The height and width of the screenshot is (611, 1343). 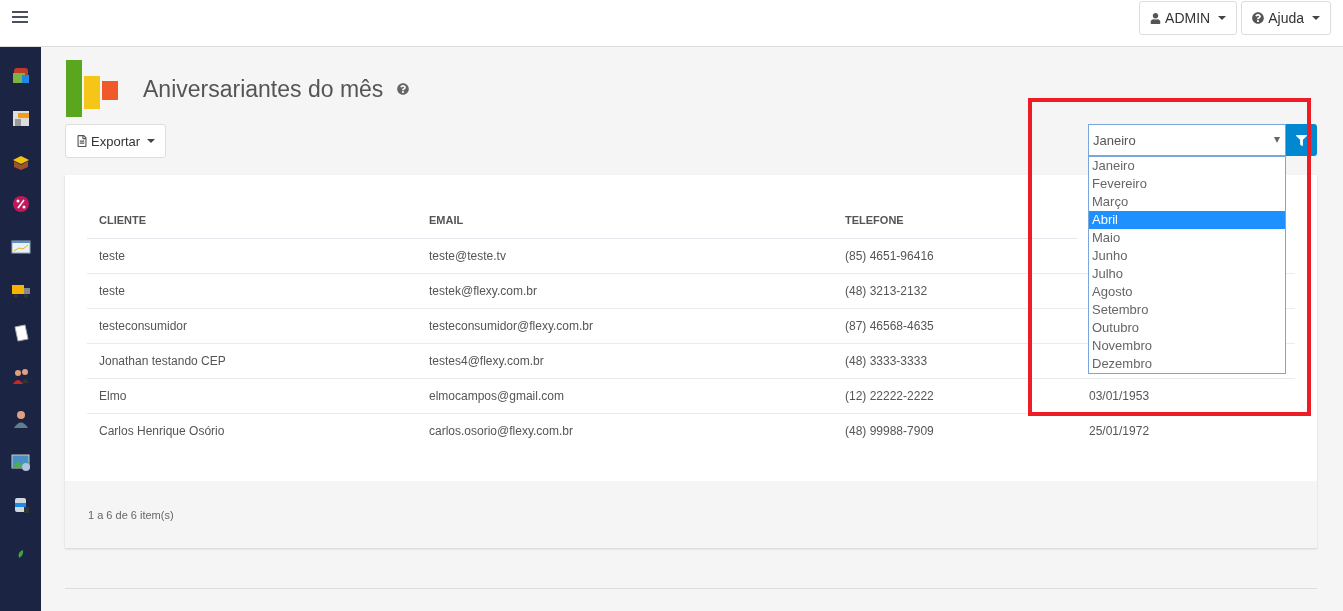 What do you see at coordinates (131, 514) in the screenshot?
I see `pagination-info: 1 a 6 de 6 item(s)` at bounding box center [131, 514].